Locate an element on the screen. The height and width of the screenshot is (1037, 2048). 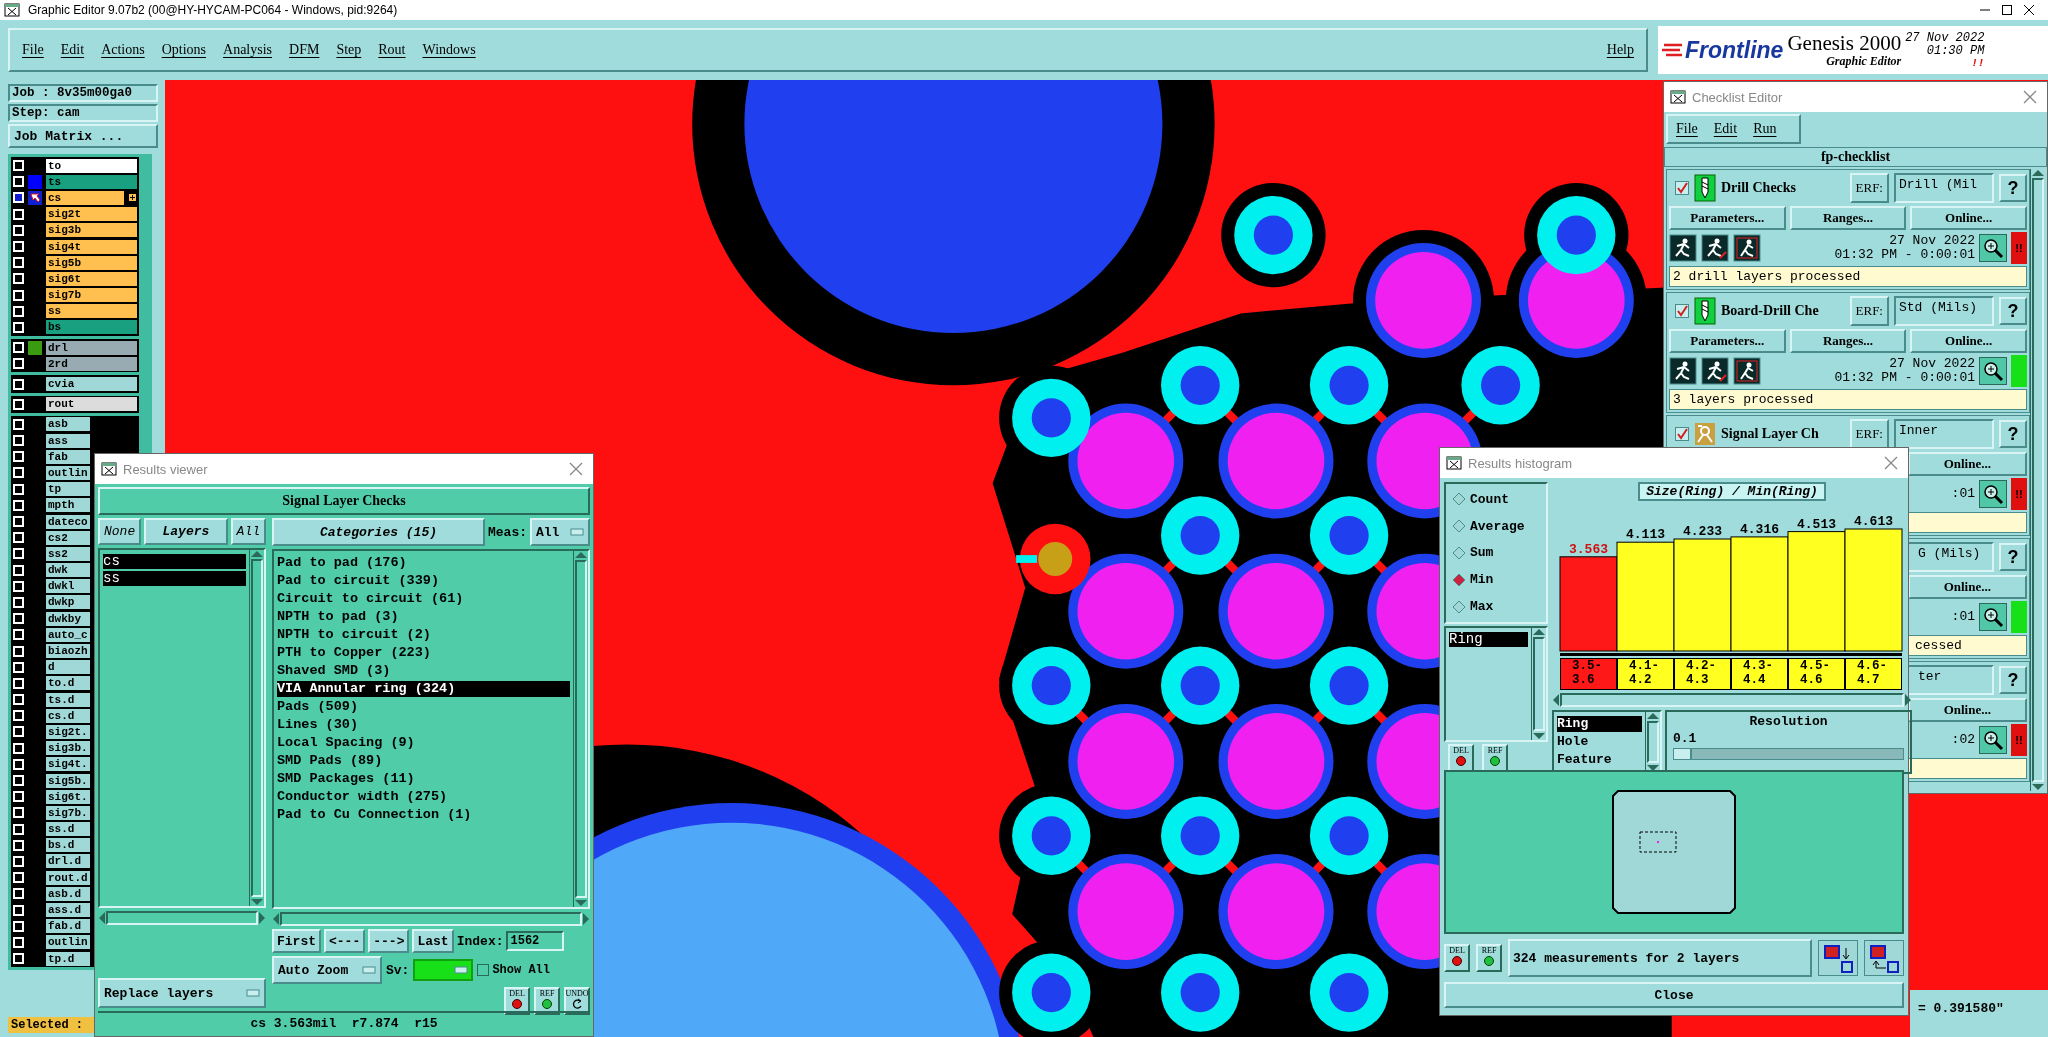
slider-thumb is located at coordinates (1683, 754).